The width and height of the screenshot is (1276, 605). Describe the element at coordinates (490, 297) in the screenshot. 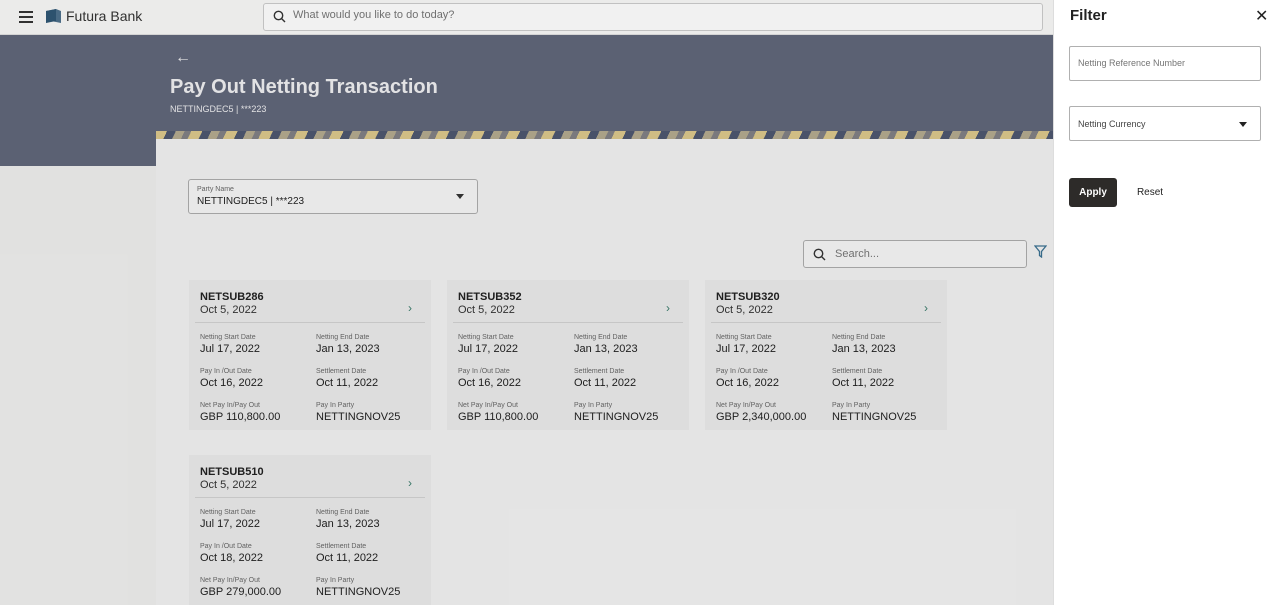

I see `card-reference: NETSUB352` at that location.